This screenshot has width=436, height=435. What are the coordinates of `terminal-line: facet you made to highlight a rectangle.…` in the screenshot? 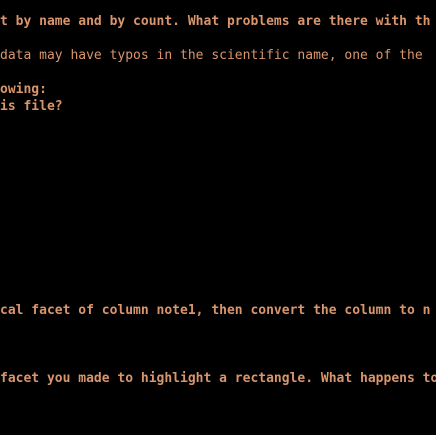 It's located at (218, 378).